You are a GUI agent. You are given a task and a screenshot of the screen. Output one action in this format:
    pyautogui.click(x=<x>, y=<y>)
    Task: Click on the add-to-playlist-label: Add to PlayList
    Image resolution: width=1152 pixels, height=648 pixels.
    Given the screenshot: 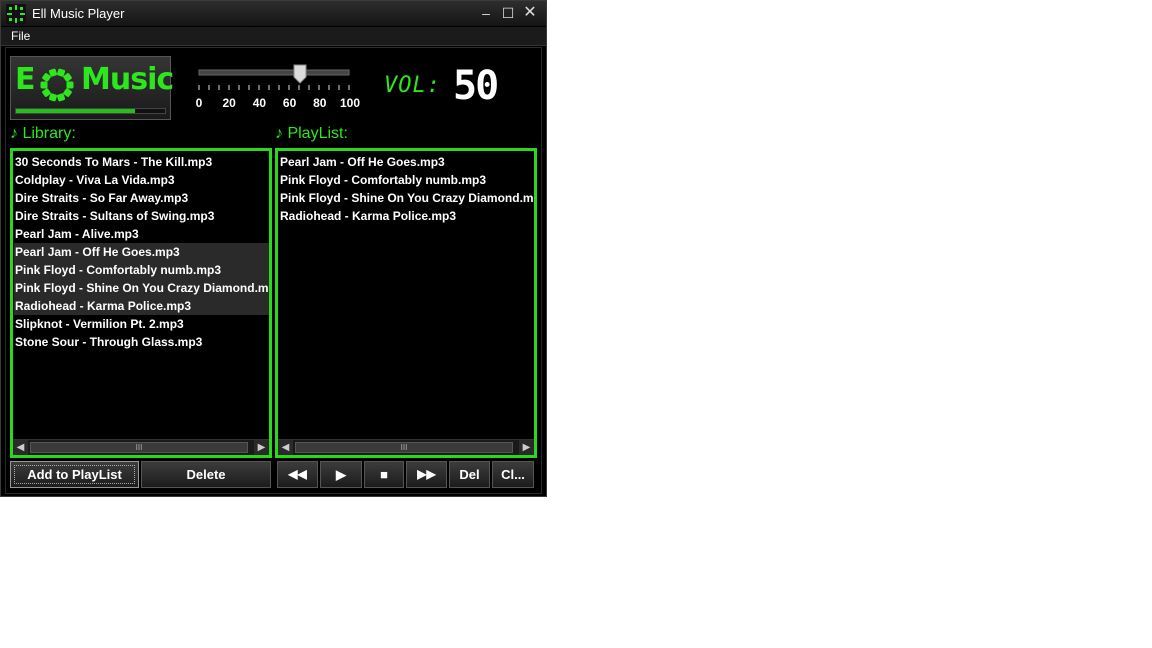 What is the action you would take?
    pyautogui.click(x=74, y=474)
    